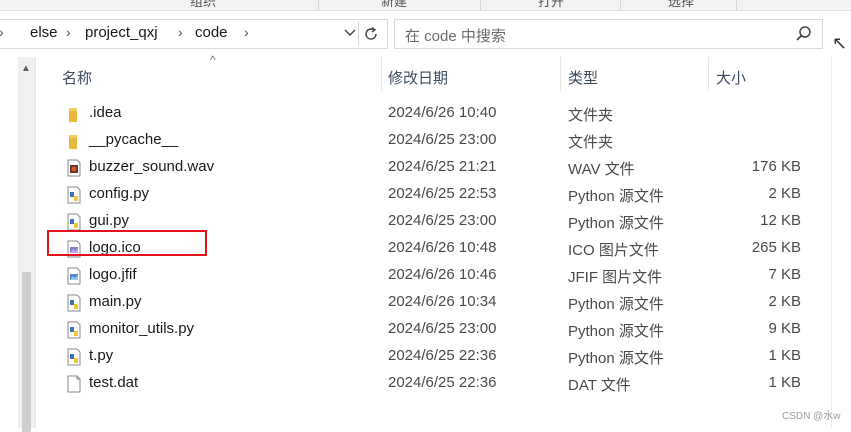 Image resolution: width=851 pixels, height=432 pixels. Describe the element at coordinates (26, 352) in the screenshot. I see `scrollbar-thumb` at that location.